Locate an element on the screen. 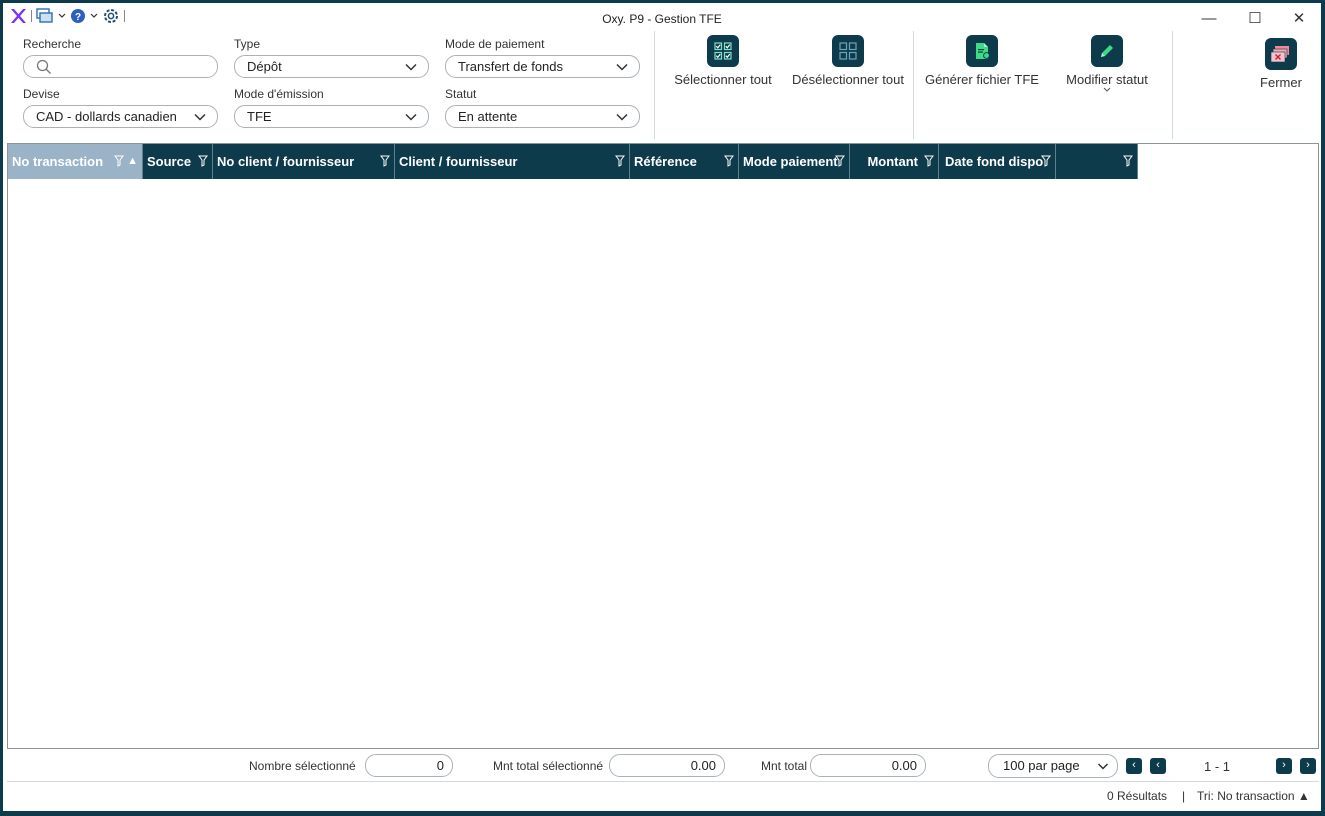  total-amount-label: Mnt total is located at coordinates (784, 766).